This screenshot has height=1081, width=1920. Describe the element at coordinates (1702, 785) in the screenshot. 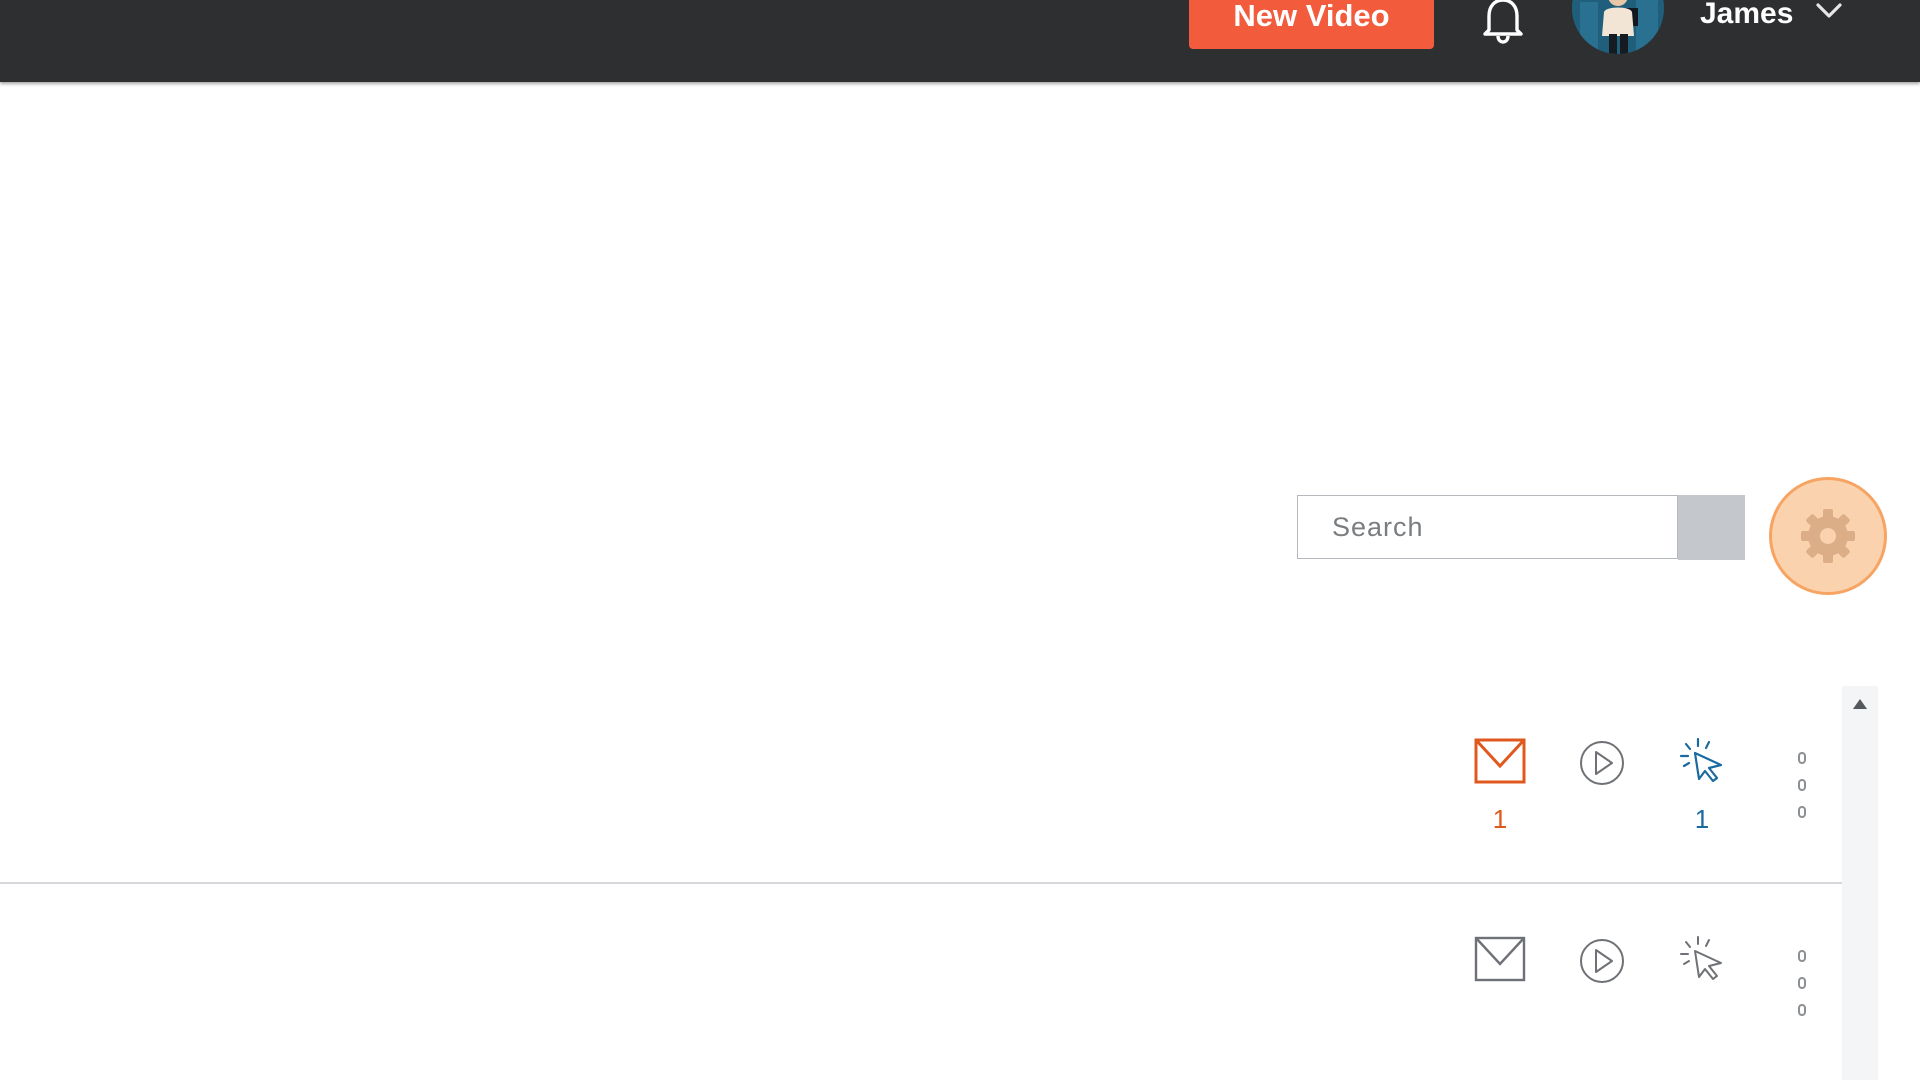

I see `click-metric: 1` at that location.